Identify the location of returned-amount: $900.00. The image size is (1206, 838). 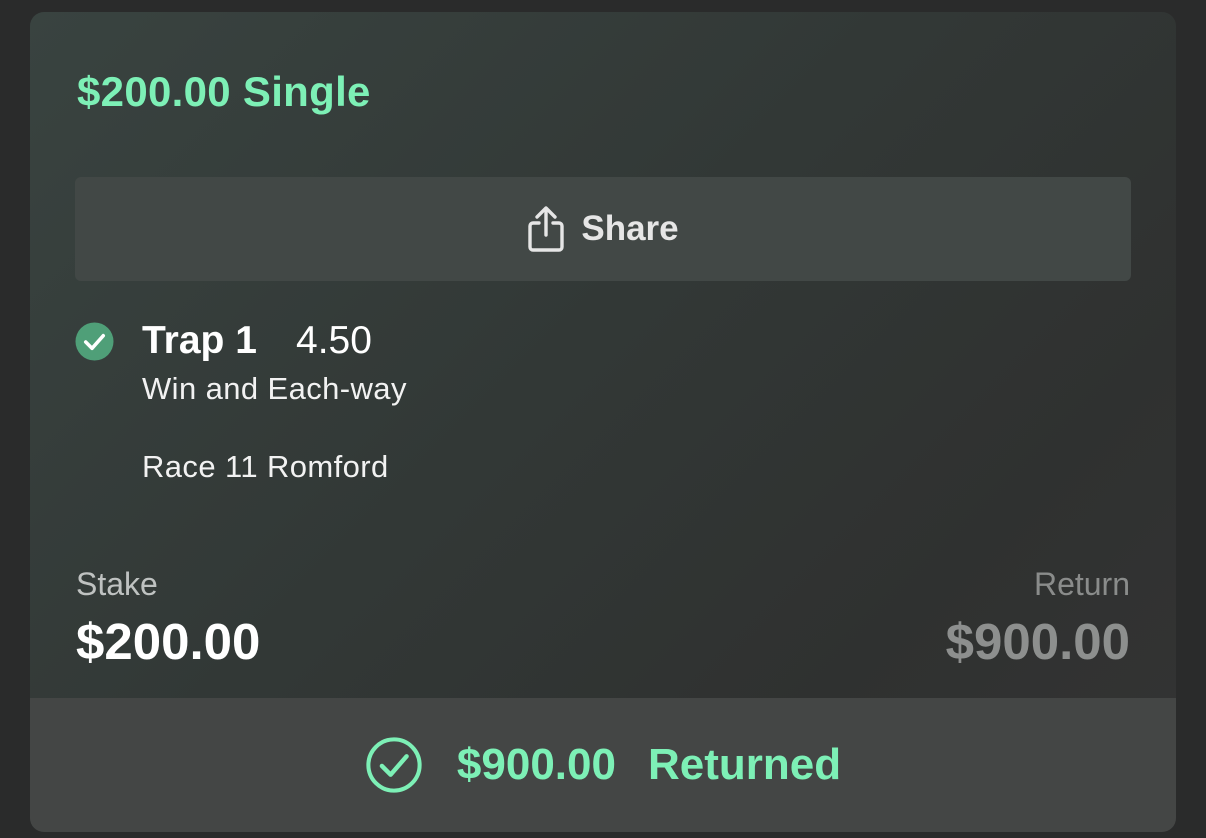
(536, 764).